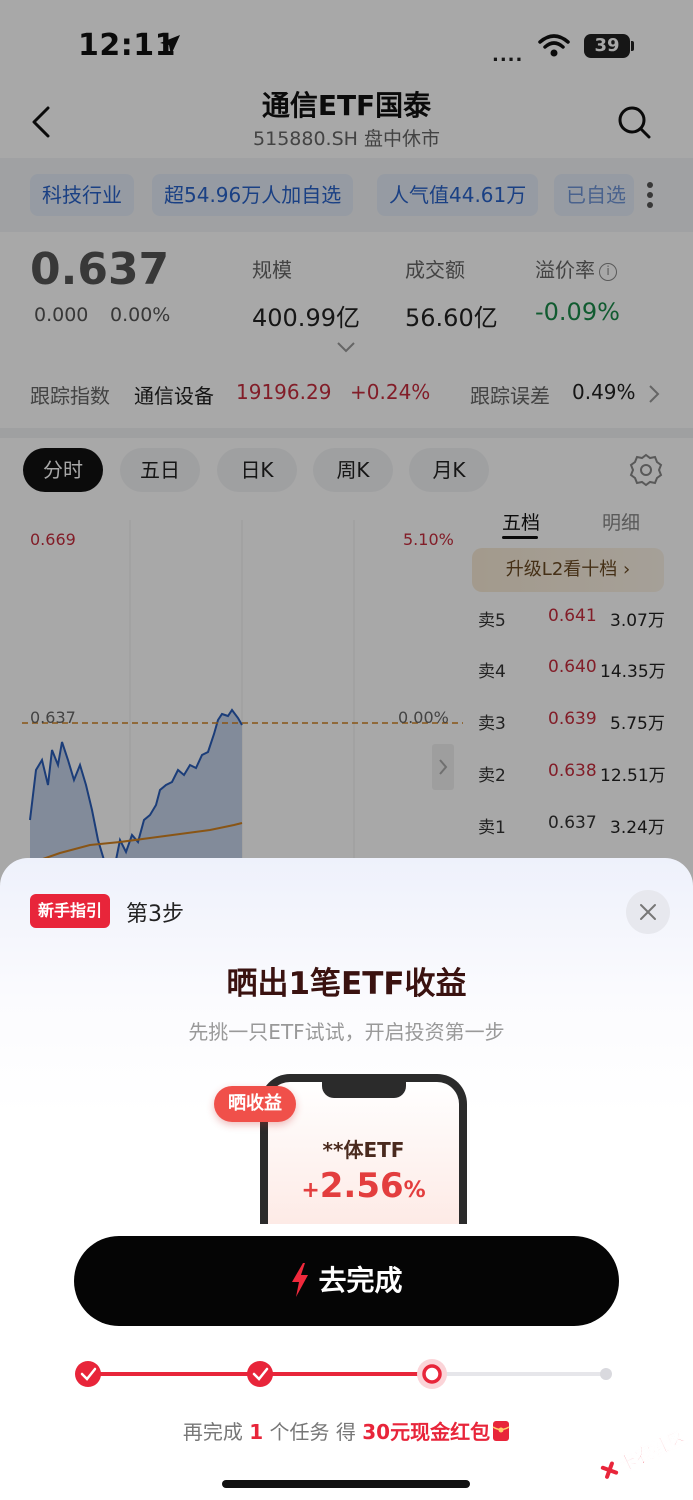  What do you see at coordinates (343, 1374) in the screenshot?
I see `task-progress` at bounding box center [343, 1374].